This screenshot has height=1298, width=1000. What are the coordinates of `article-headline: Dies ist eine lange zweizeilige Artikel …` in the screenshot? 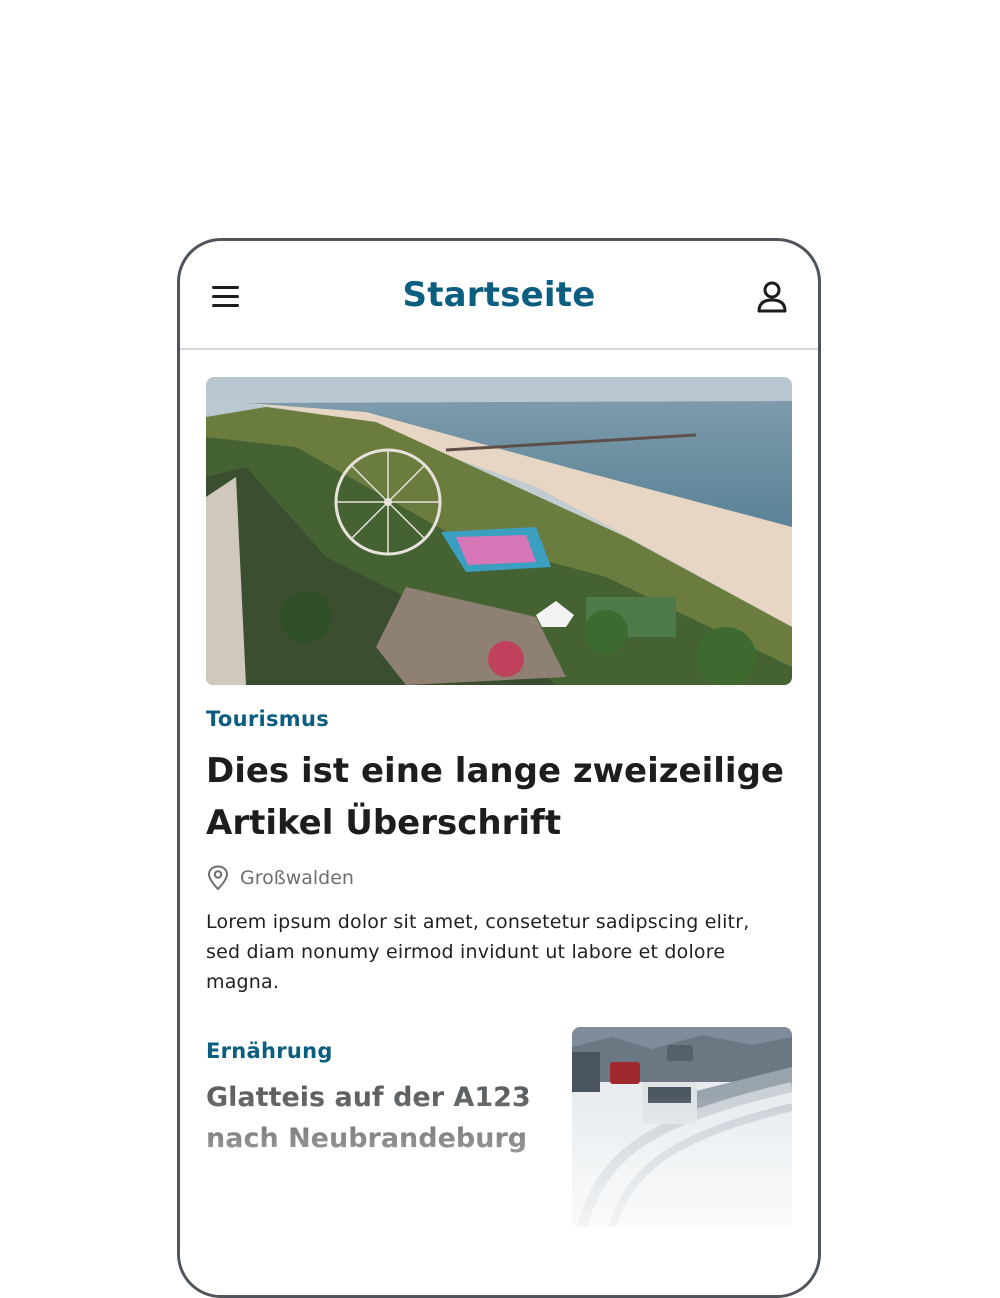 It's located at (499, 797).